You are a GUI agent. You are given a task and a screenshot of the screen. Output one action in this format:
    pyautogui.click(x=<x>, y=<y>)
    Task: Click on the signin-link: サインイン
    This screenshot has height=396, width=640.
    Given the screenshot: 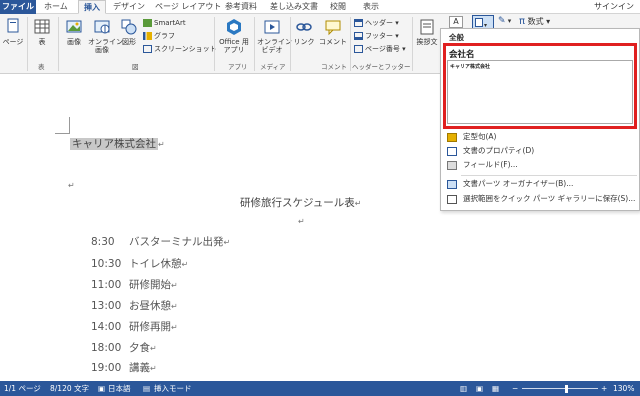 What is the action you would take?
    pyautogui.click(x=614, y=7)
    